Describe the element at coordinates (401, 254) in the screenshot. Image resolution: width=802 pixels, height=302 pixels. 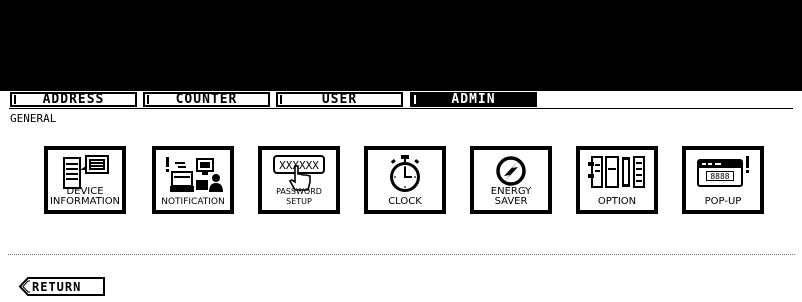
I see `divider` at that location.